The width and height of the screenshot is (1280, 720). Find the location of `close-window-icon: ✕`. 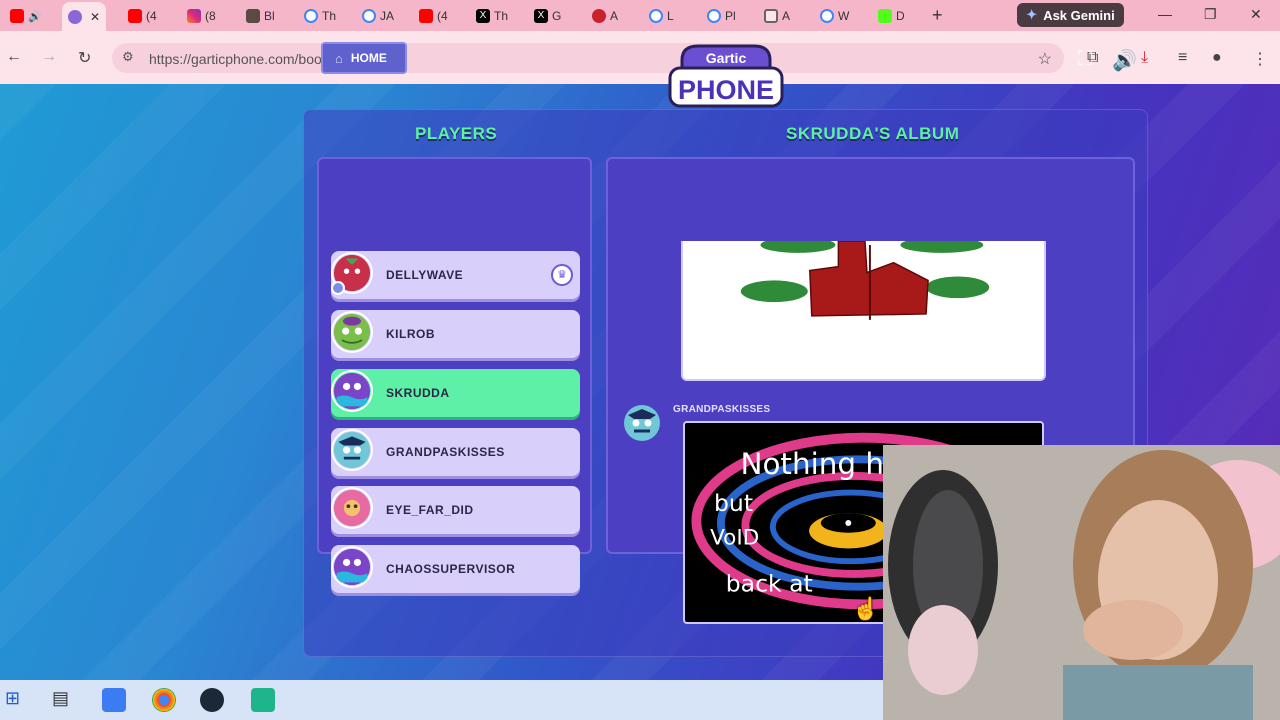

close-window-icon: ✕ is located at coordinates (1256, 14).